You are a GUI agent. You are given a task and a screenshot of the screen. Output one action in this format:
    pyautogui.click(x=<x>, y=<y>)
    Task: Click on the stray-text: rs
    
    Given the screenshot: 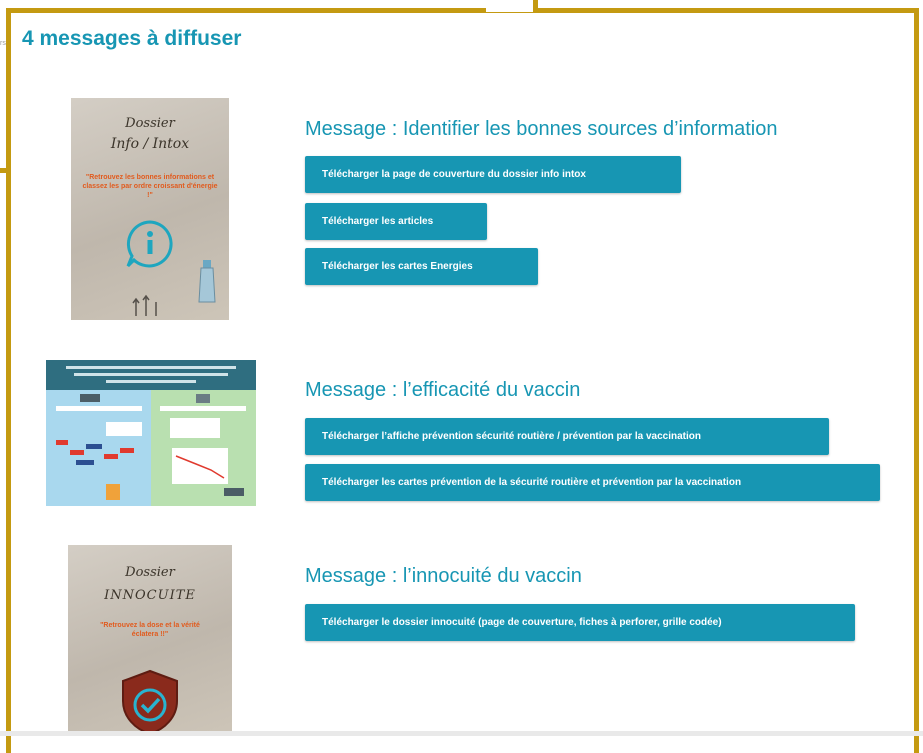 What is the action you would take?
    pyautogui.click(x=3, y=43)
    